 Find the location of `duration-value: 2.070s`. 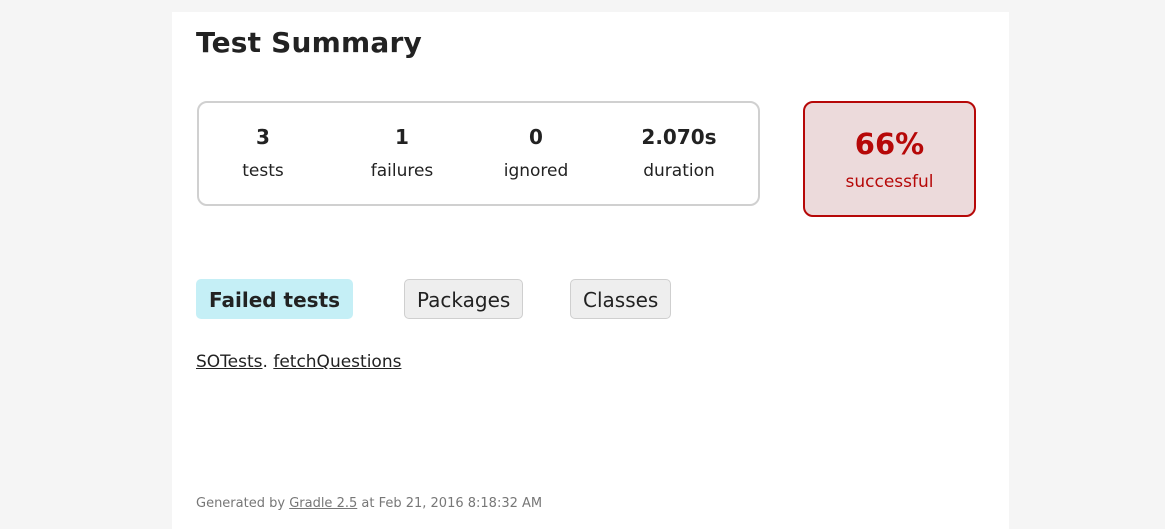

duration-value: 2.070s is located at coordinates (679, 137).